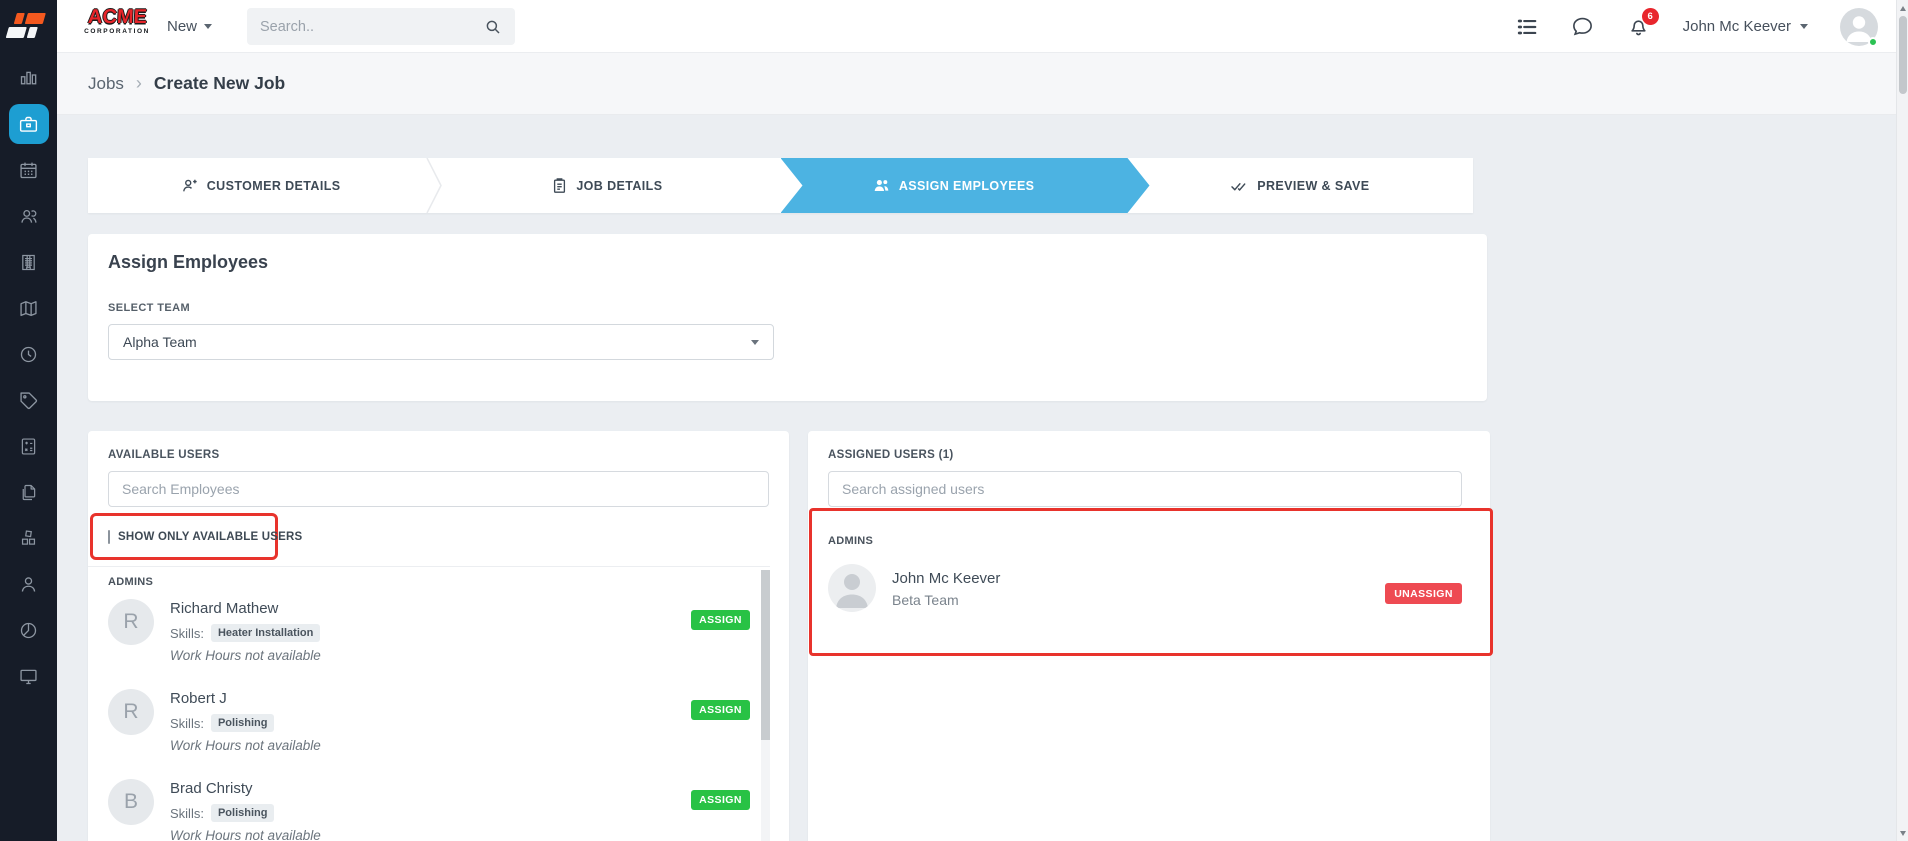 This screenshot has height=841, width=1908. I want to click on tab-preview-save: PREVIEW & SAVE, so click(1300, 185).